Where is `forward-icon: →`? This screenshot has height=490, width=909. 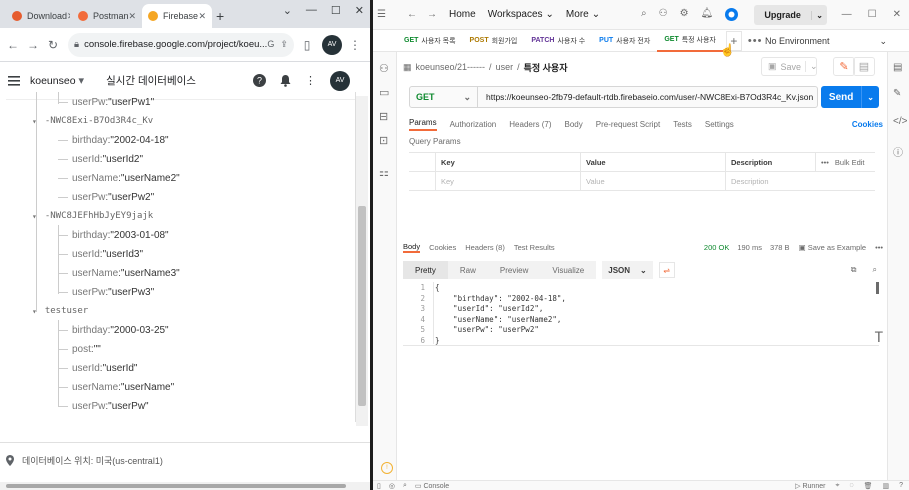
forward-icon: → is located at coordinates (432, 14).